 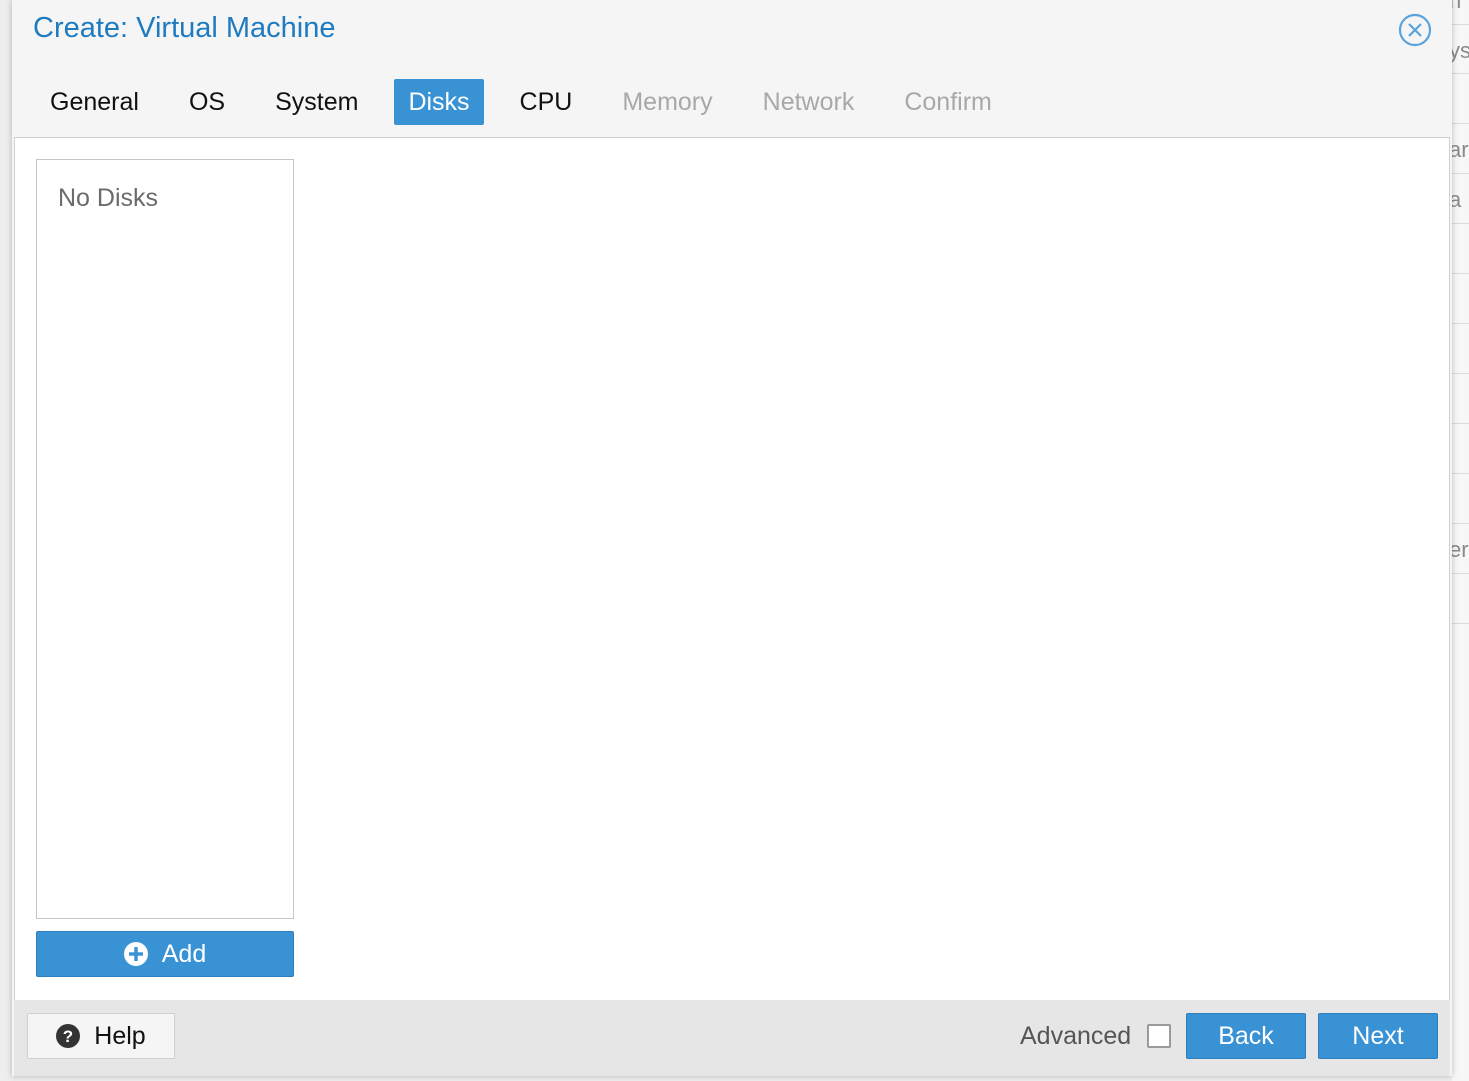 I want to click on tab-disks: Disks, so click(x=439, y=102).